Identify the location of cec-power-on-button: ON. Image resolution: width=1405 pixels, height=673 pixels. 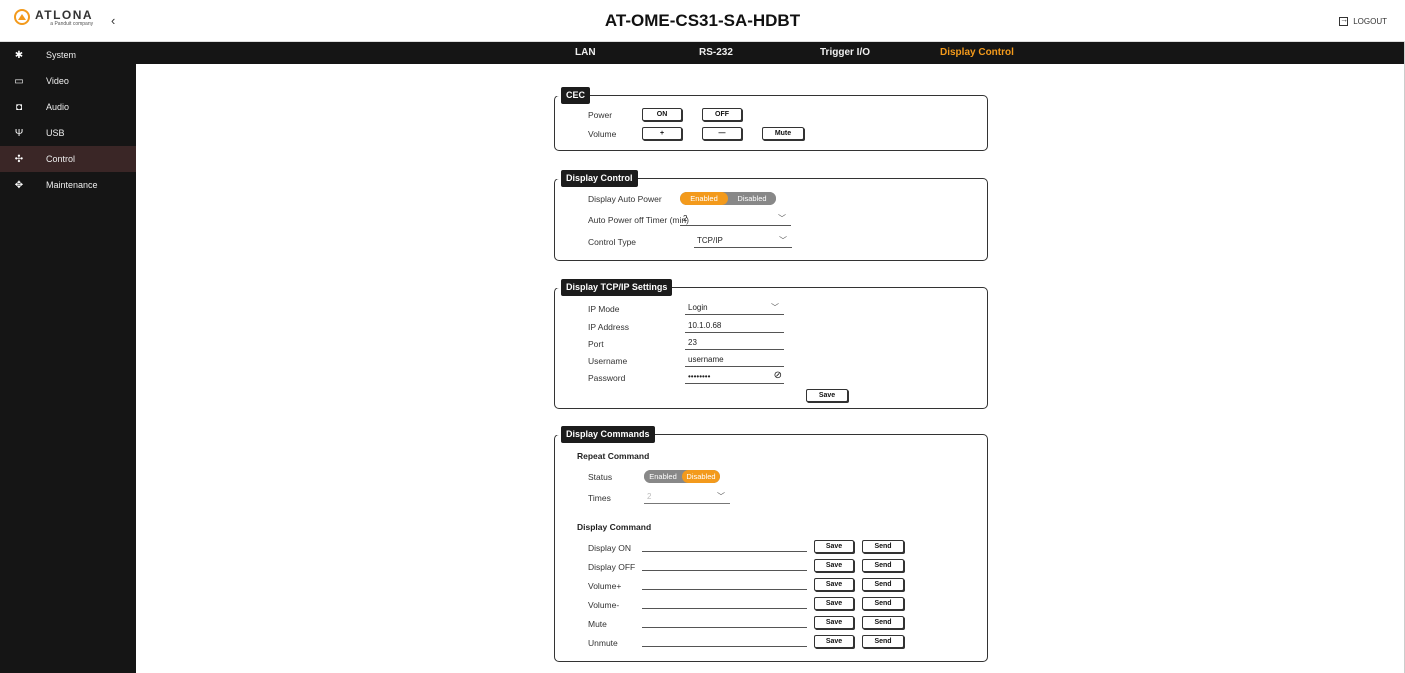
(662, 114).